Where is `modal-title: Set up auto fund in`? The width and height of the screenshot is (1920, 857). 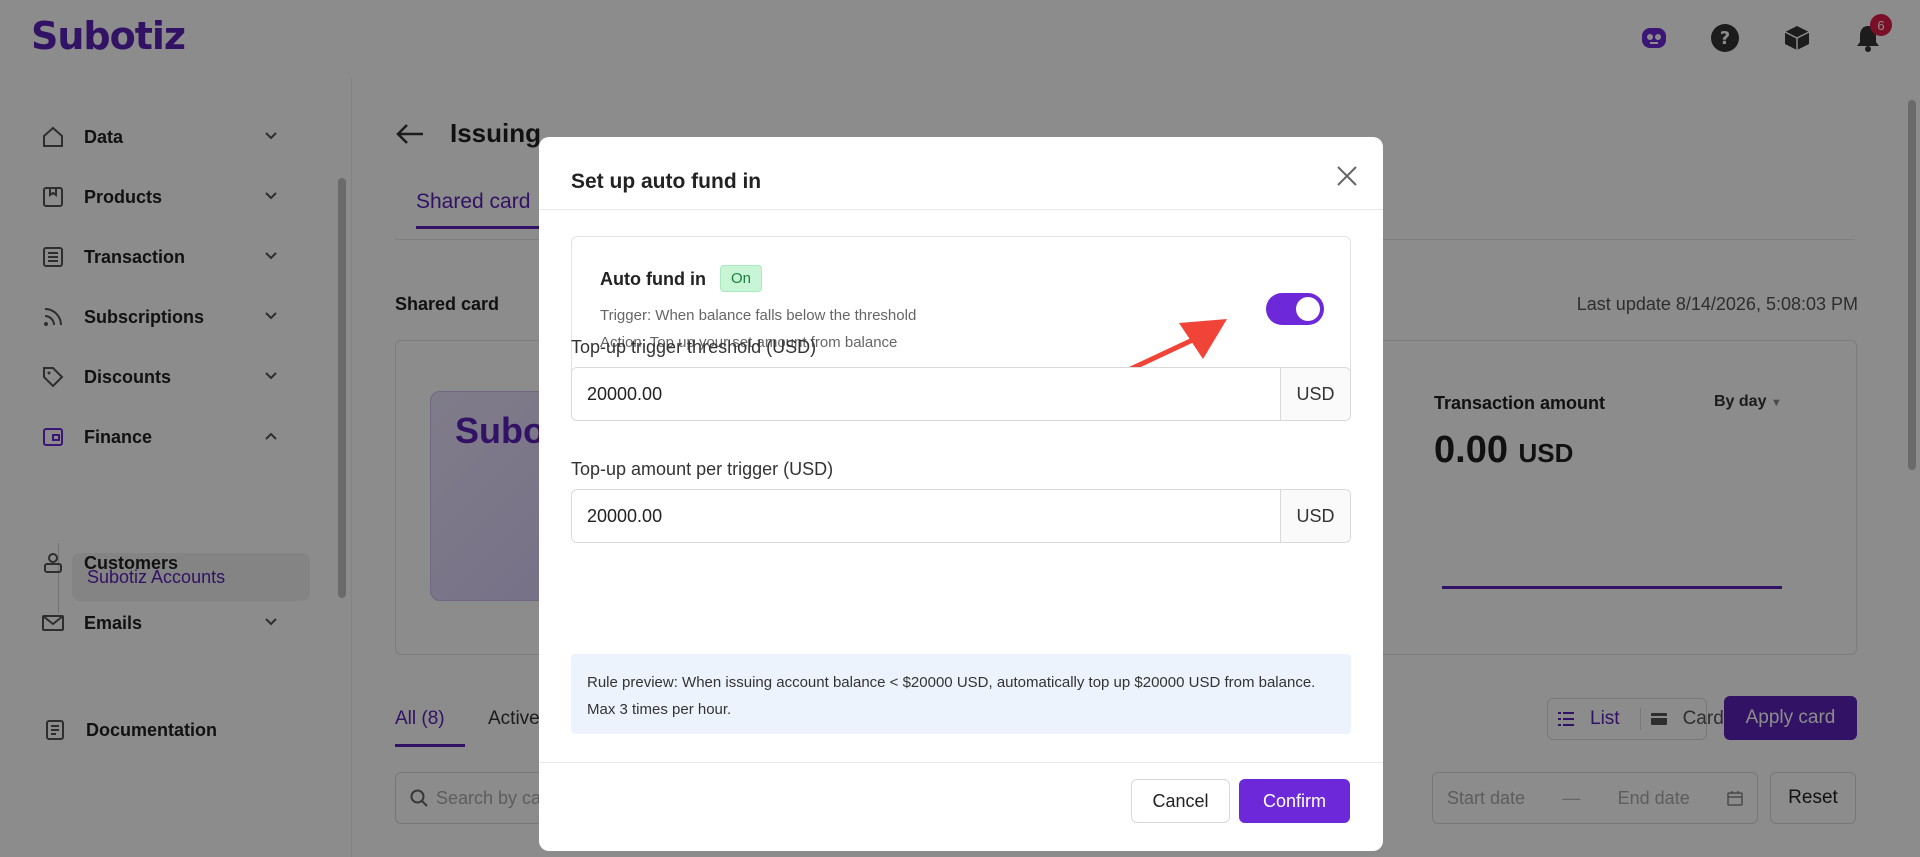
modal-title: Set up auto fund in is located at coordinates (666, 181).